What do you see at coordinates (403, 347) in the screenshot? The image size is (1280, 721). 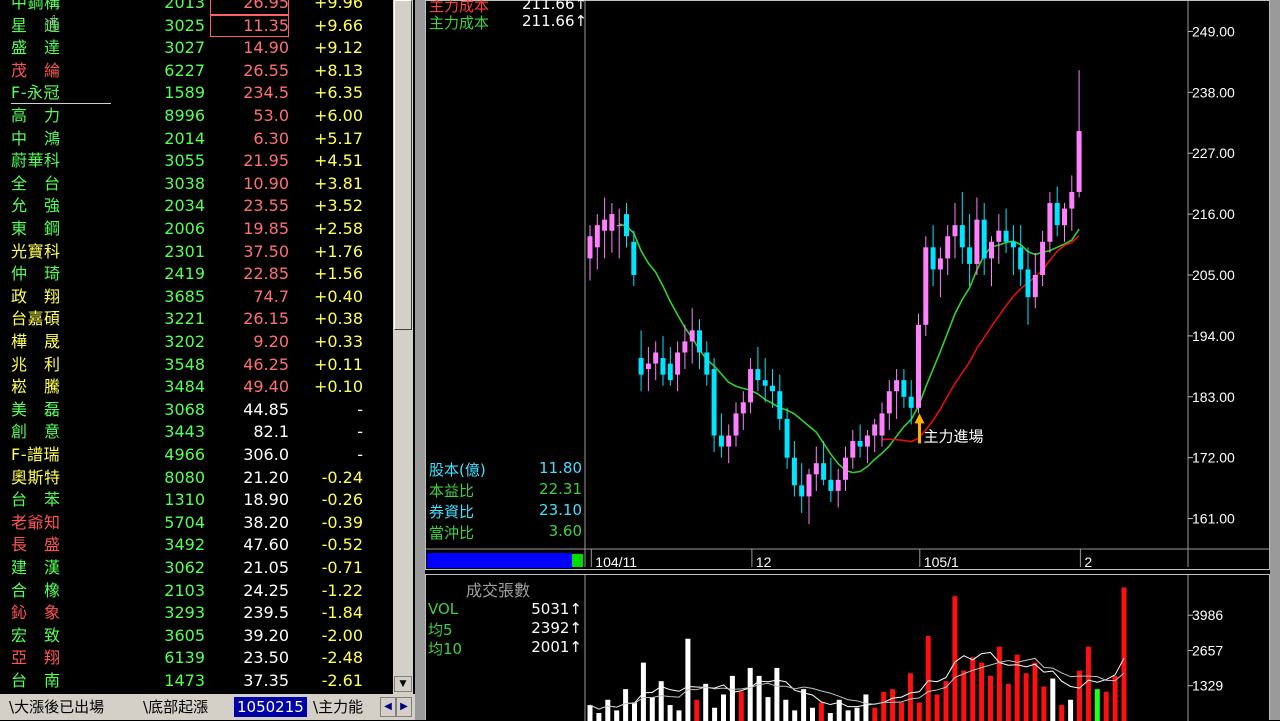 I see `list-scrollbar: ▼` at bounding box center [403, 347].